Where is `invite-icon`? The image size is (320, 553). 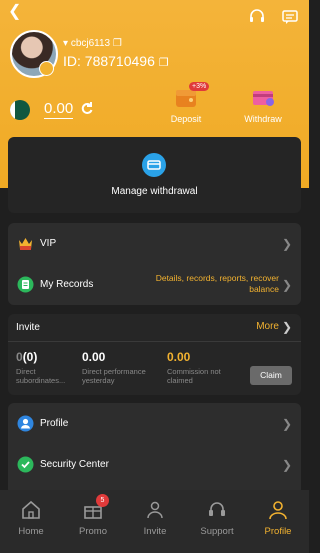 invite-icon is located at coordinates (155, 510).